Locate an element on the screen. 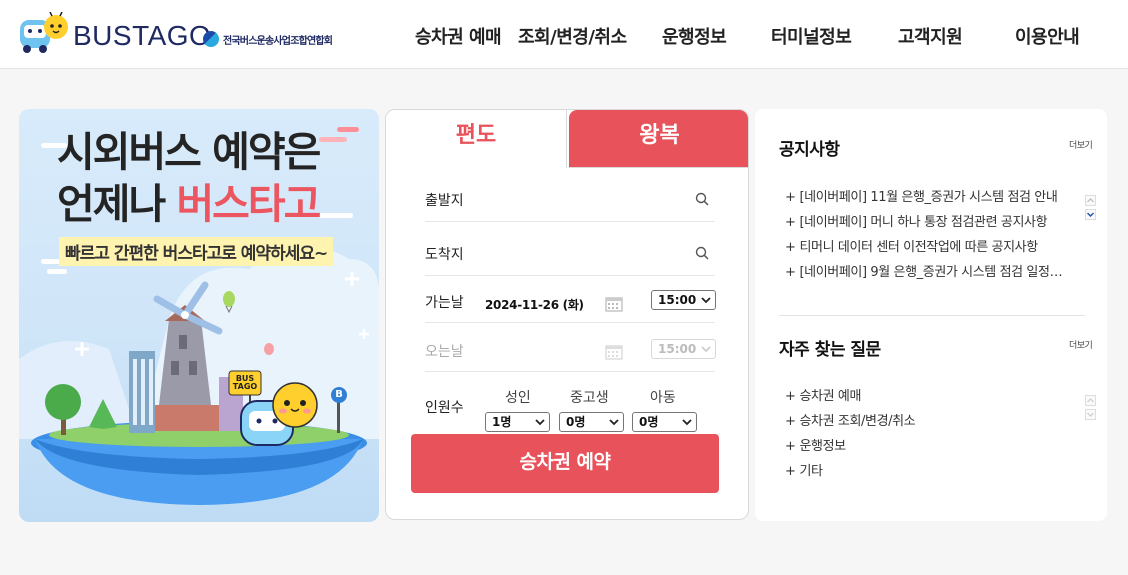 This screenshot has width=1128, height=575. arrival-field: 도착지 is located at coordinates (570, 255).